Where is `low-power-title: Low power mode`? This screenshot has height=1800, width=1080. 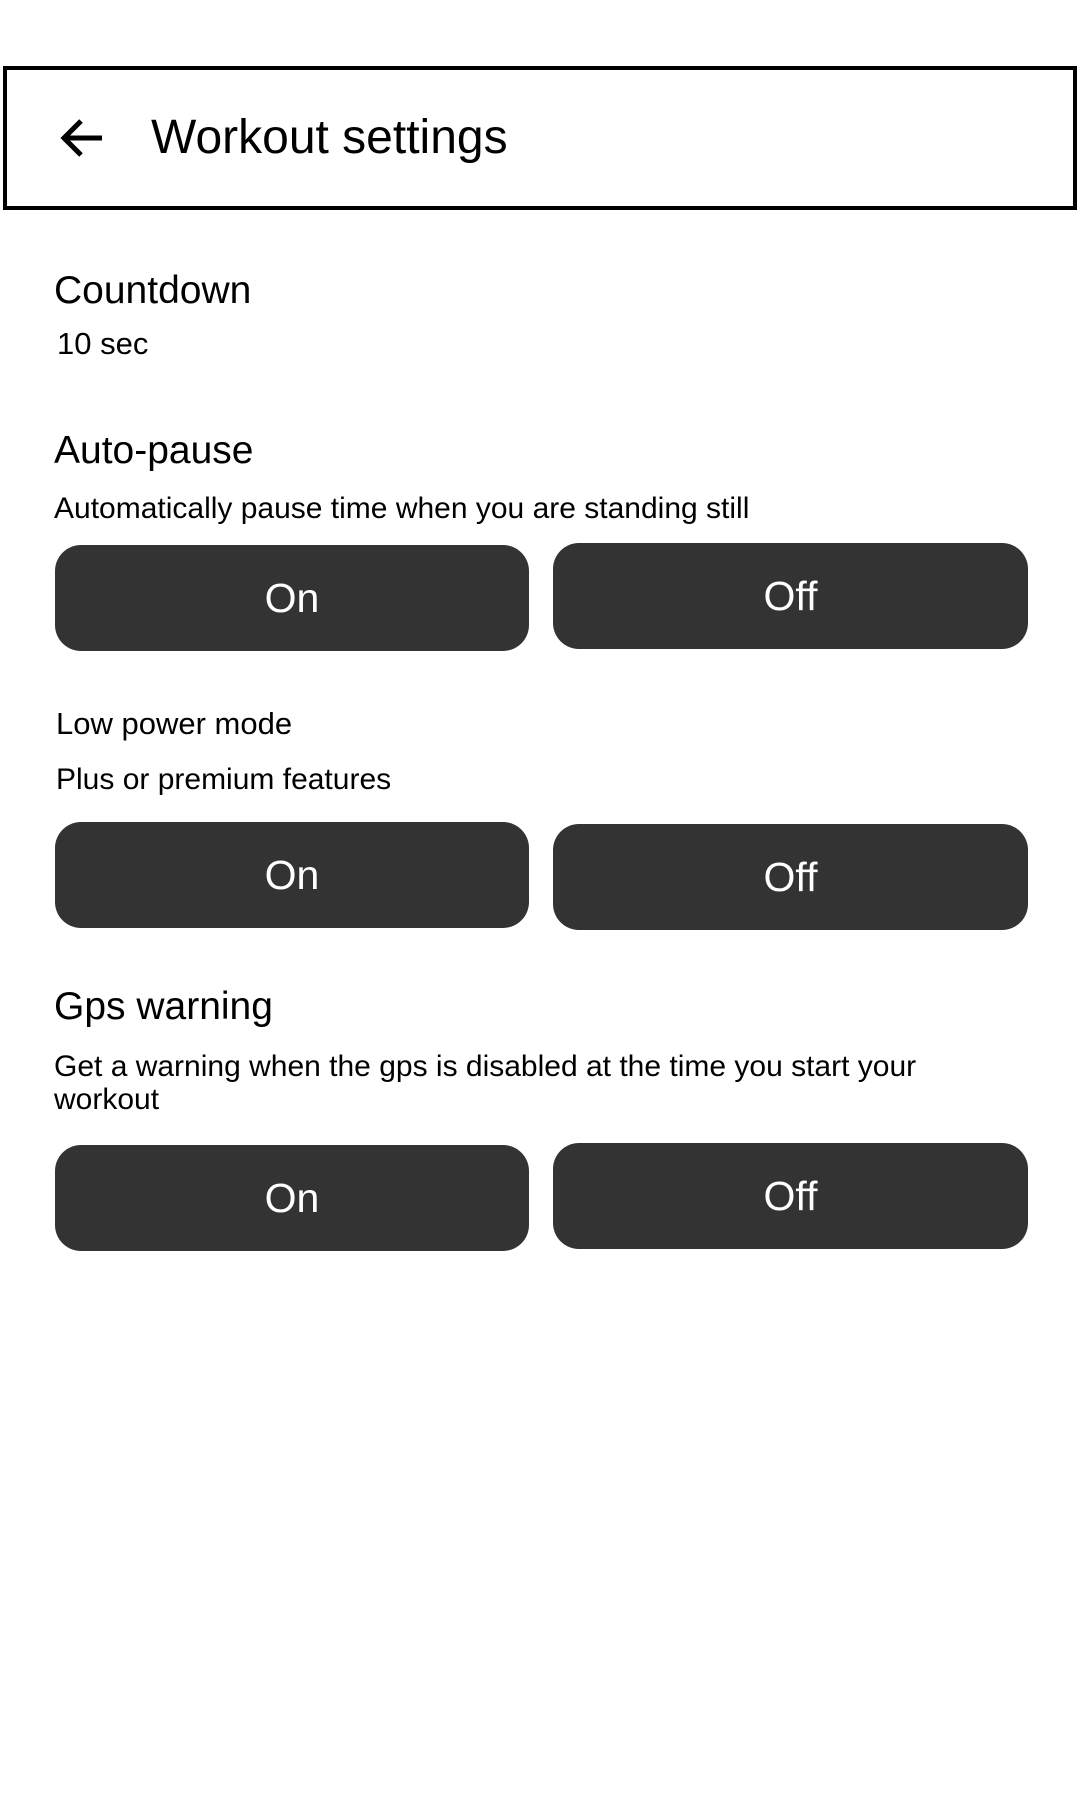 low-power-title: Low power mode is located at coordinates (174, 723).